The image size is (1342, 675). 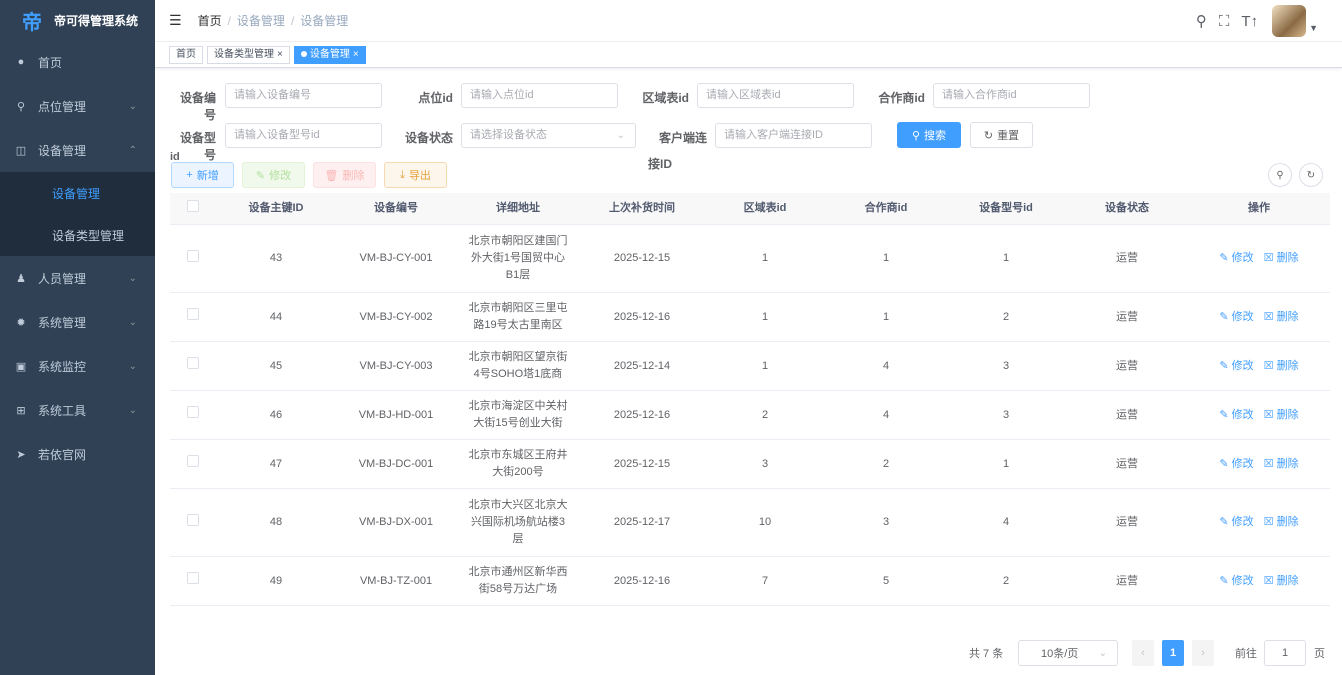 What do you see at coordinates (248, 54) in the screenshot?
I see `tag-device-type: 设备类型管理 ×` at bounding box center [248, 54].